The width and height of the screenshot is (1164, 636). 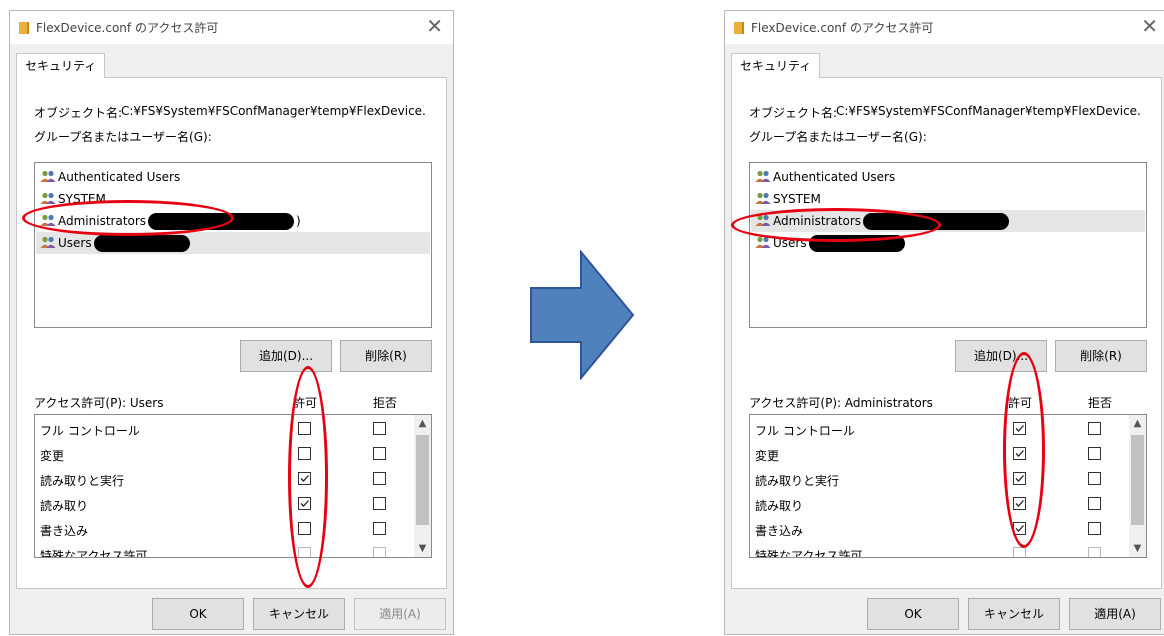 I want to click on permission-row: 読み取り, so click(x=223, y=504).